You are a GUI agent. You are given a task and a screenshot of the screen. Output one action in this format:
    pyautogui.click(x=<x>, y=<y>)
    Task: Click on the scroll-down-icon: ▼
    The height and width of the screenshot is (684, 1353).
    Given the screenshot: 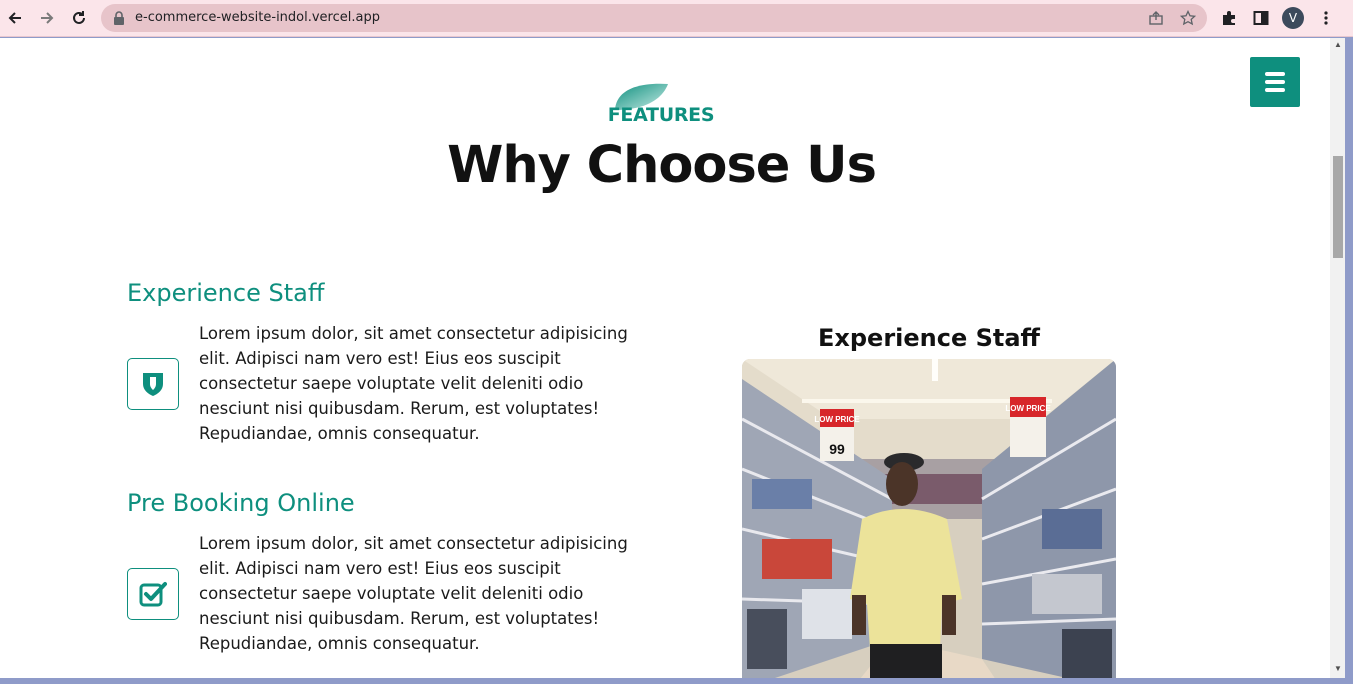 What is the action you would take?
    pyautogui.click(x=1338, y=669)
    